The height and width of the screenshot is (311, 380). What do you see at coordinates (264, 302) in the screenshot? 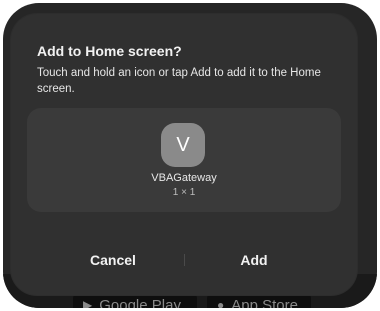
I see `app-store-label: App Store` at bounding box center [264, 302].